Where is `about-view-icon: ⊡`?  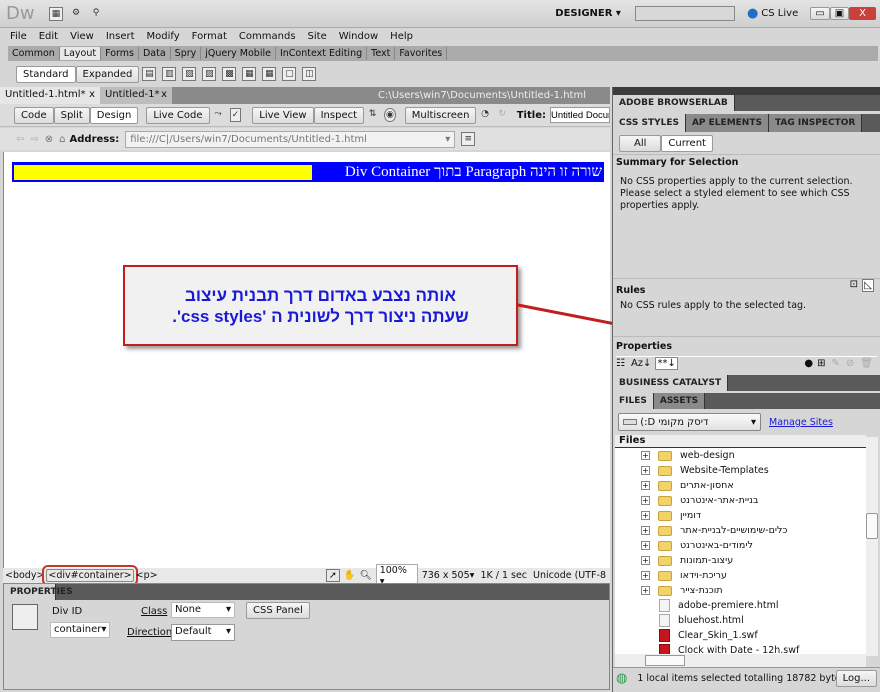
about-view-icon: ⊡ is located at coordinates (854, 284).